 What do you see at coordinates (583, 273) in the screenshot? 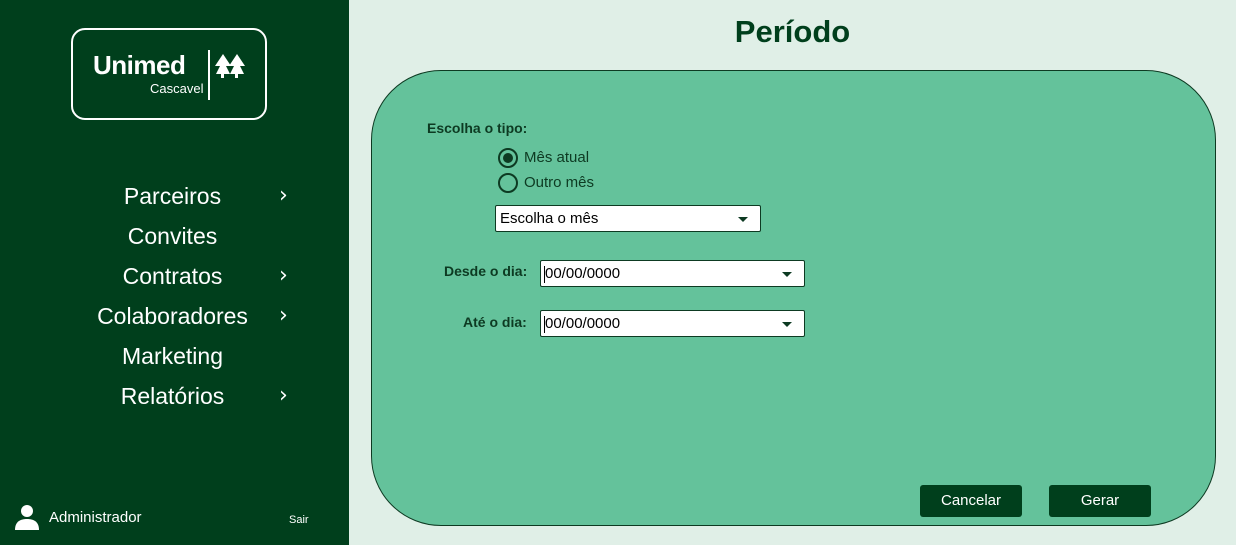
I see `from-date-value: 00/00/0000` at bounding box center [583, 273].